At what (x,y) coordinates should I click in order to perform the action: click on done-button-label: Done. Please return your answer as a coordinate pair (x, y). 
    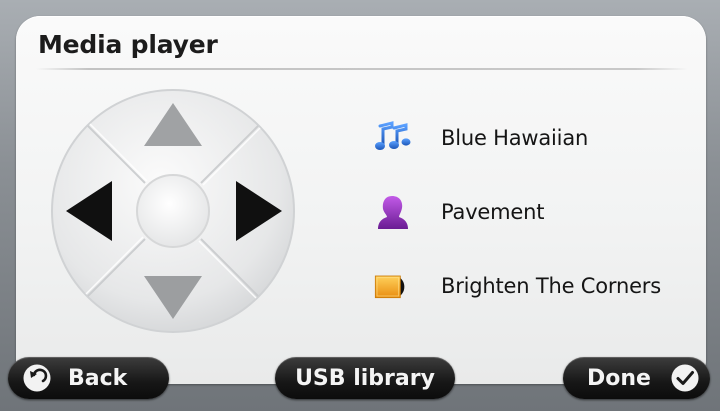
    Looking at the image, I should click on (619, 378).